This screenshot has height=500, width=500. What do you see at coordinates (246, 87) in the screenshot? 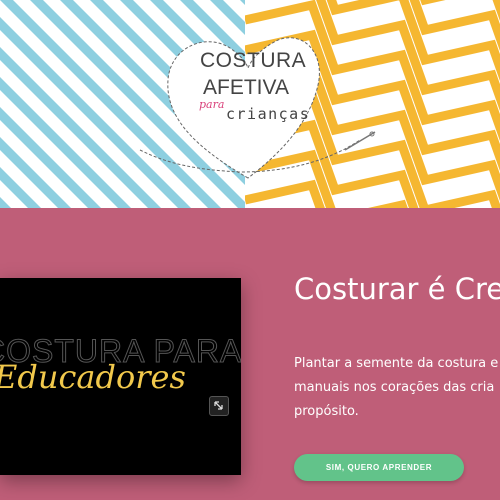
I see `logo-line-2: AFETIVA` at bounding box center [246, 87].